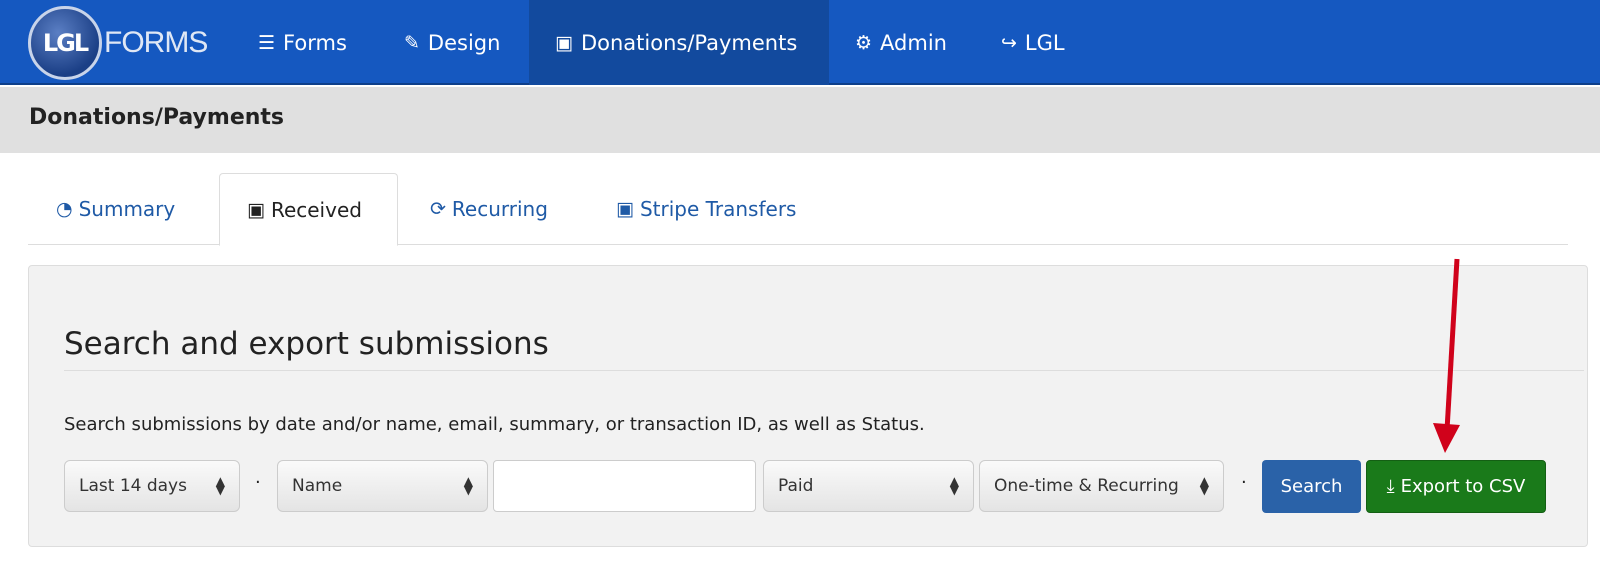  Describe the element at coordinates (308, 209) in the screenshot. I see `tab-received: ▣ Received` at that location.